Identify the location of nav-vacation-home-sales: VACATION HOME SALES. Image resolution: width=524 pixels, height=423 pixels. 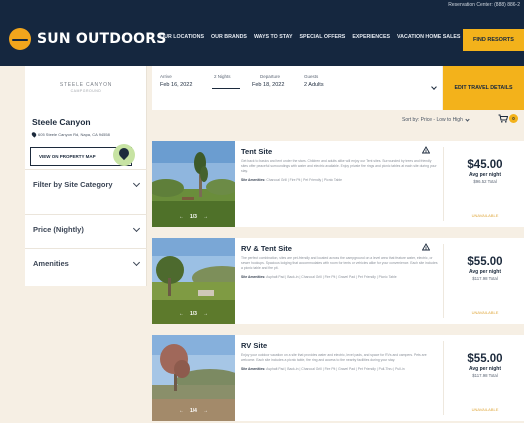
(428, 37).